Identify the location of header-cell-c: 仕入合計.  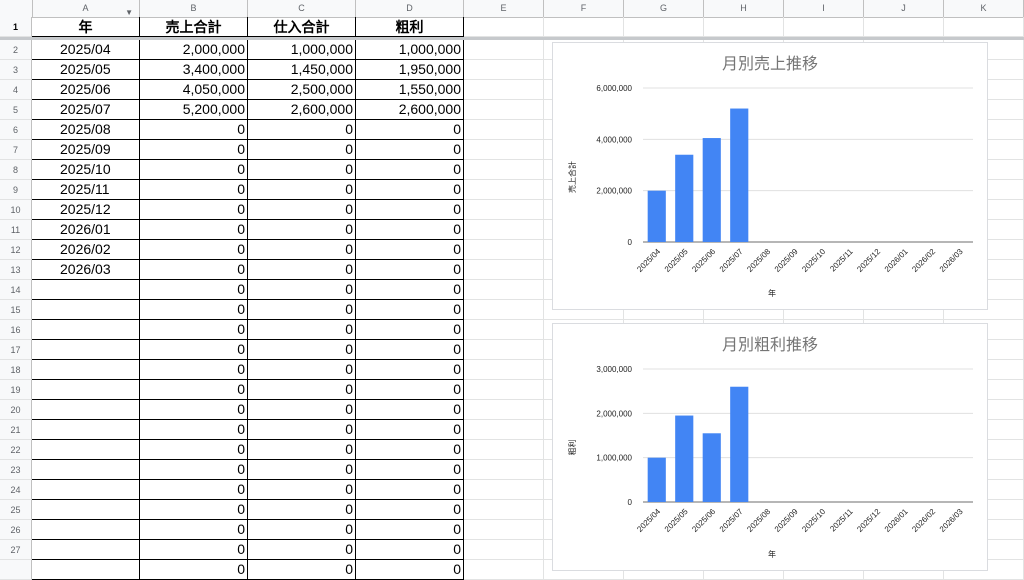
(302, 27).